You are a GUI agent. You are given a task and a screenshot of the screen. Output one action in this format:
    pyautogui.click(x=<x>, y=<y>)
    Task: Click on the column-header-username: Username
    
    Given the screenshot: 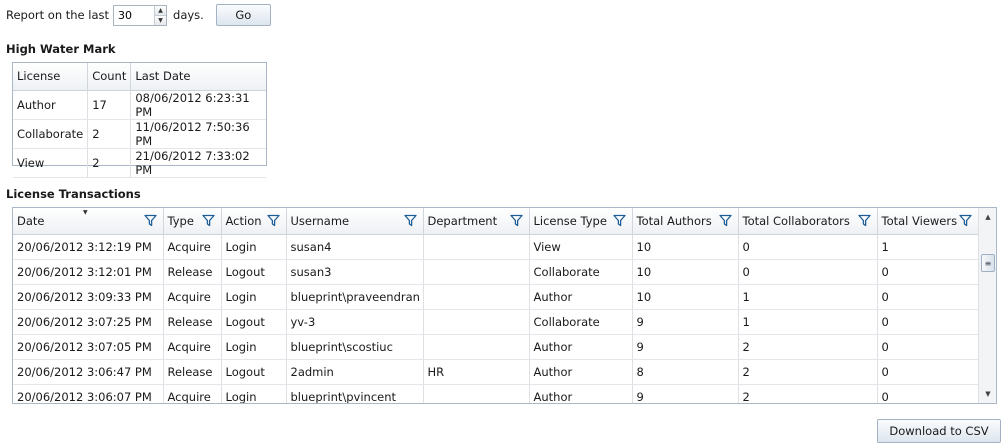 What is the action you would take?
    pyautogui.click(x=355, y=221)
    